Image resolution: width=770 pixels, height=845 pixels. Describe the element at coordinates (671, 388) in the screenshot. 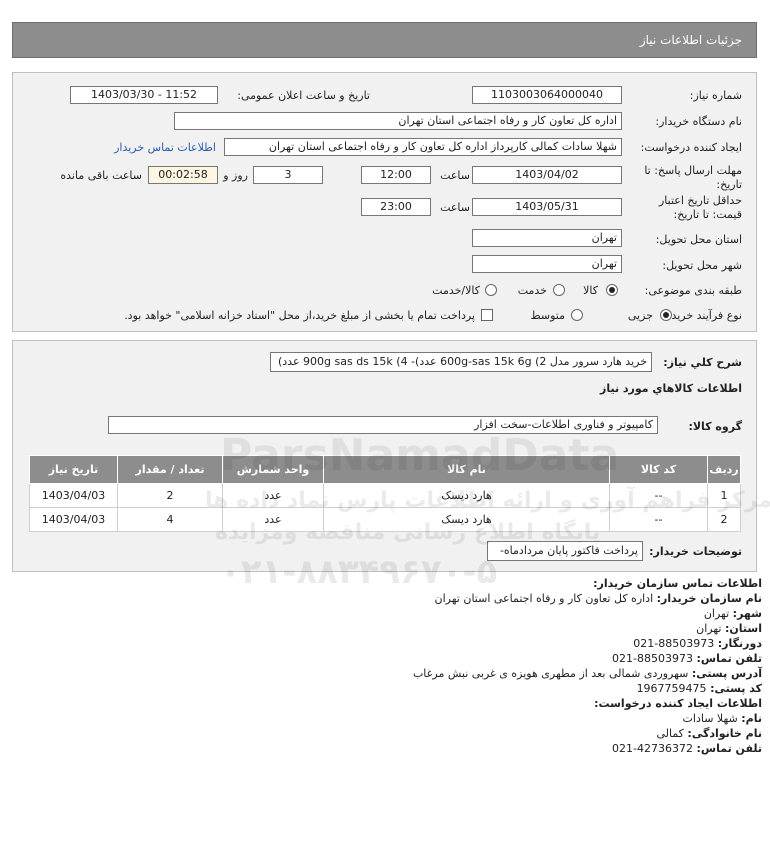

I see `goods-section-title: اطلاعات کالاهاي مورد نياز` at that location.